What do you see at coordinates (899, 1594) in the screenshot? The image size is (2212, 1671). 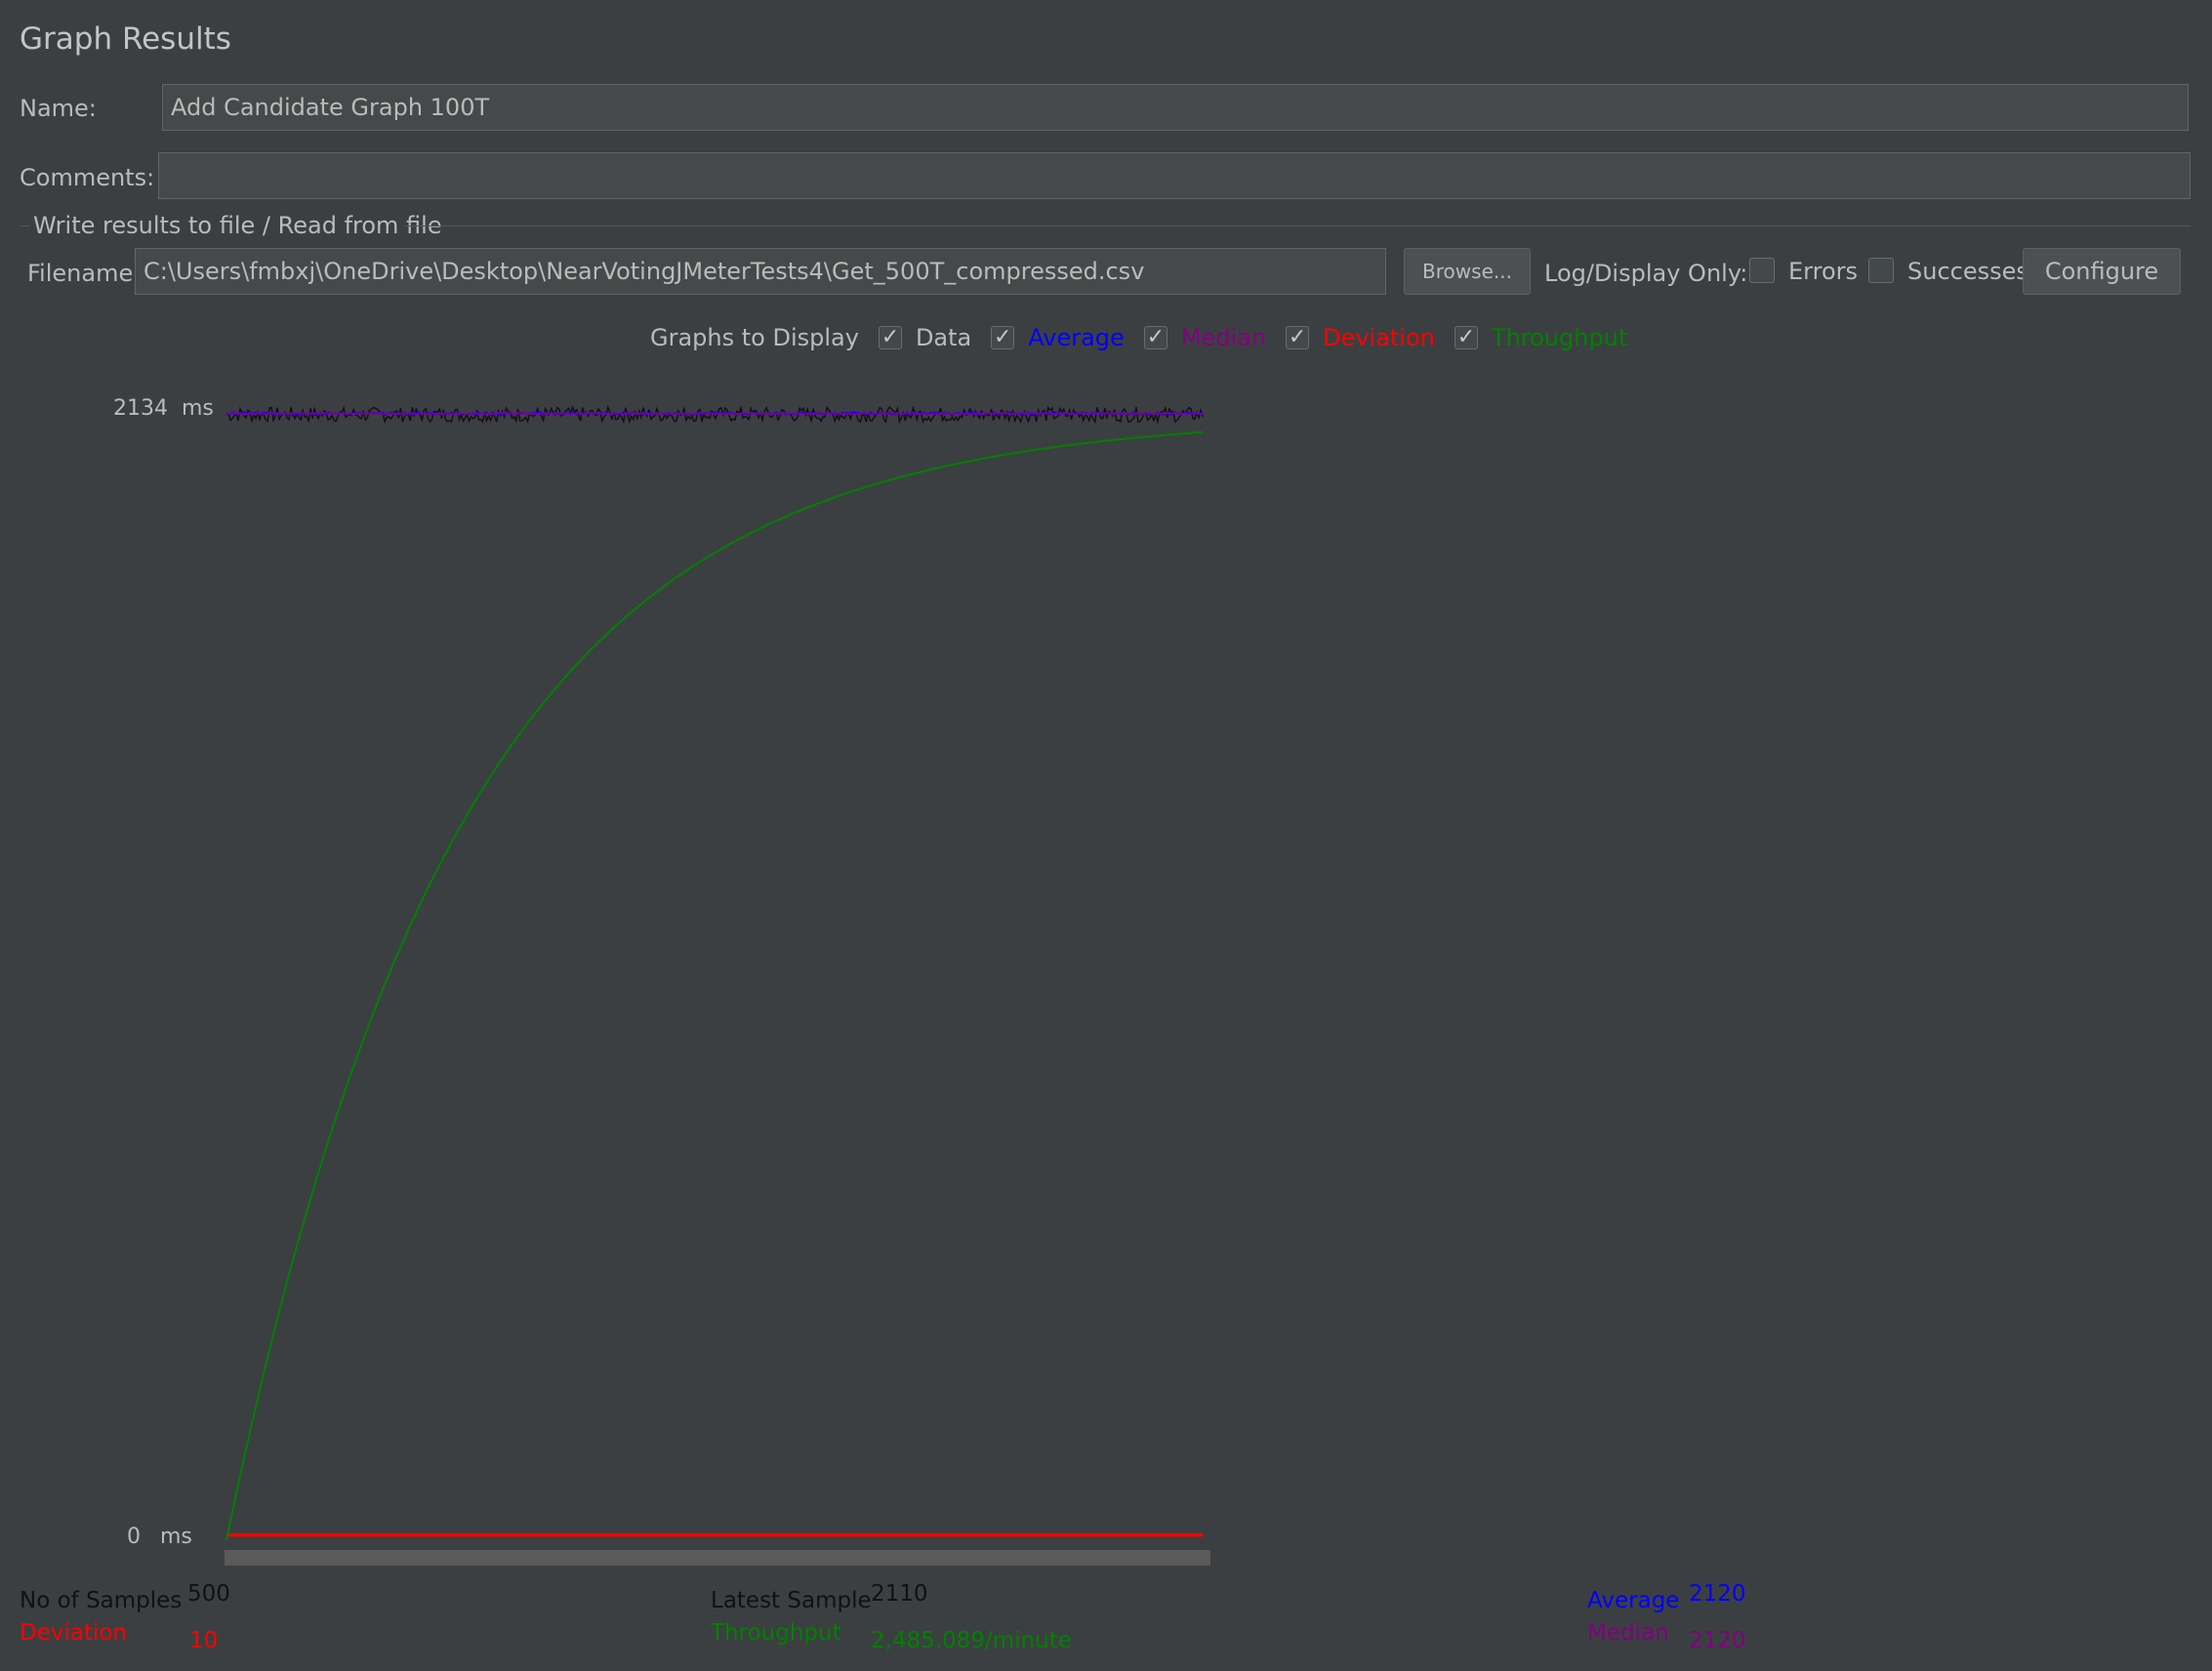 I see `latest-sample-value: 2110` at bounding box center [899, 1594].